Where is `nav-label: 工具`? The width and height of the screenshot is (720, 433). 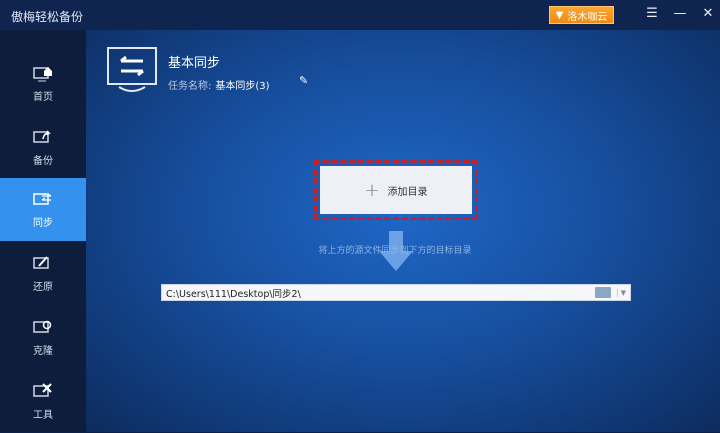 nav-label: 工具 is located at coordinates (43, 415).